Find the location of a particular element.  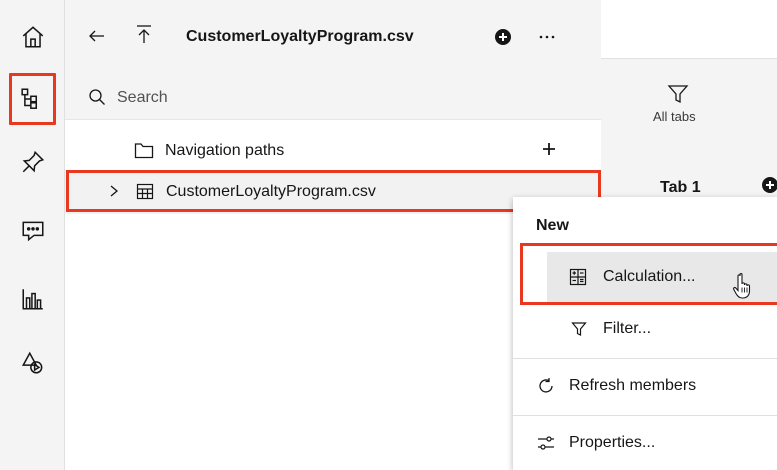

add-tab-button is located at coordinates (769, 187).